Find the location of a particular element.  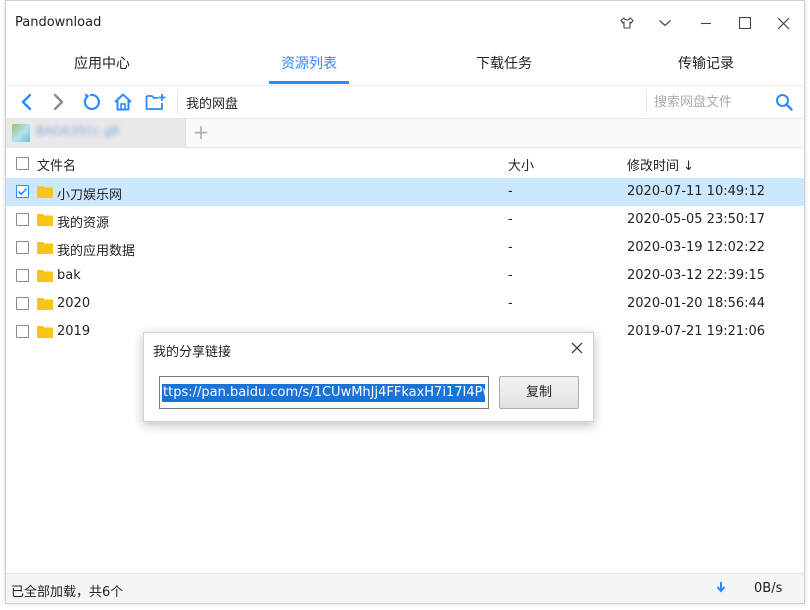

table-row: 2020 - 2020-01-20 18:56:44 is located at coordinates (405, 304).